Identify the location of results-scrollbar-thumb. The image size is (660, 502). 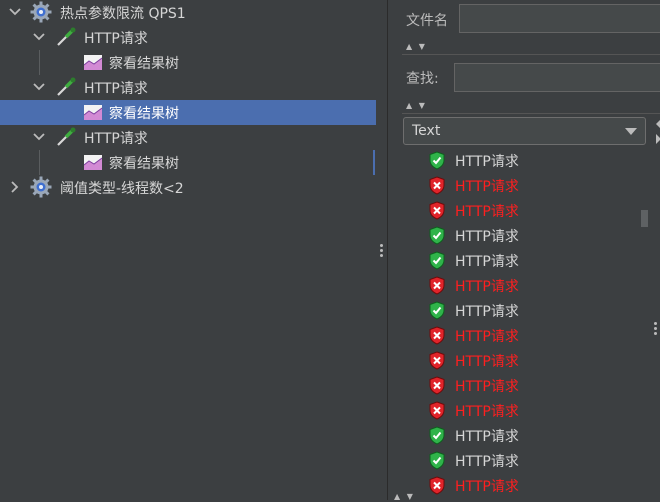
(644, 218).